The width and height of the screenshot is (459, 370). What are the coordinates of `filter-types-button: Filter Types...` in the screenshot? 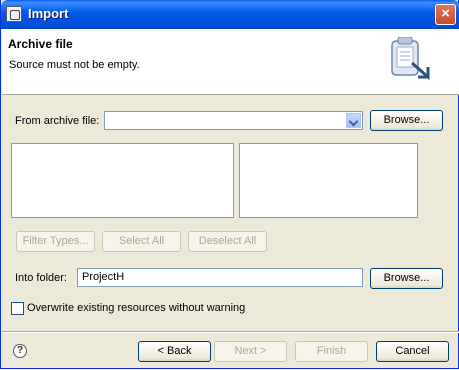 It's located at (55, 241).